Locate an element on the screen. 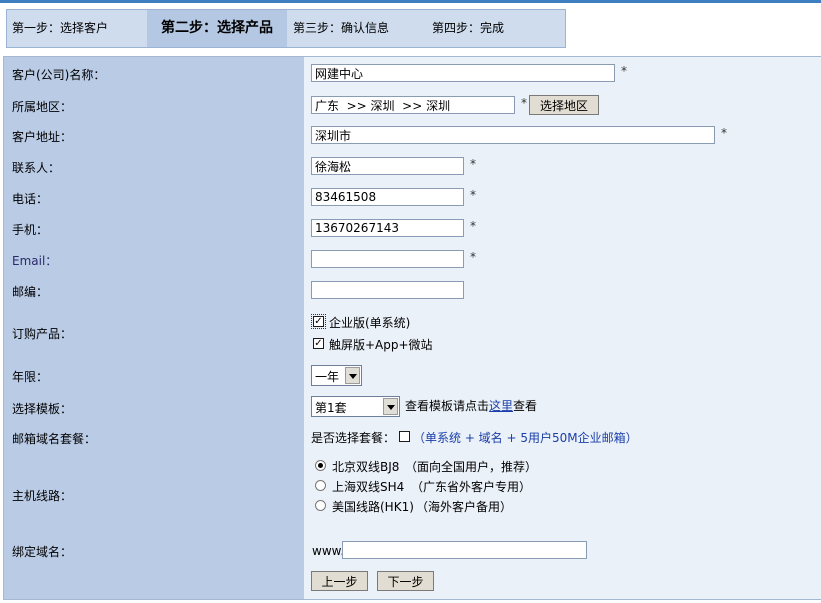 The image size is (821, 603). top-accent-bar is located at coordinates (410, 1).